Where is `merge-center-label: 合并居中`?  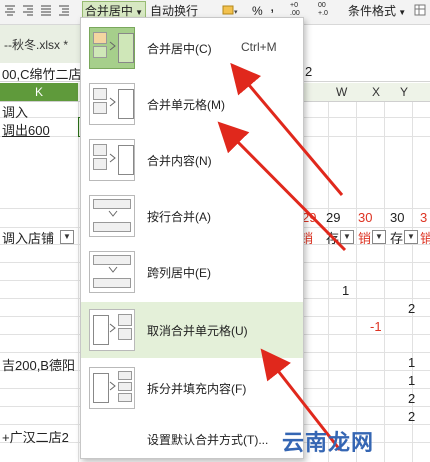
merge-center-label: 合并居中 is located at coordinates (108, 11).